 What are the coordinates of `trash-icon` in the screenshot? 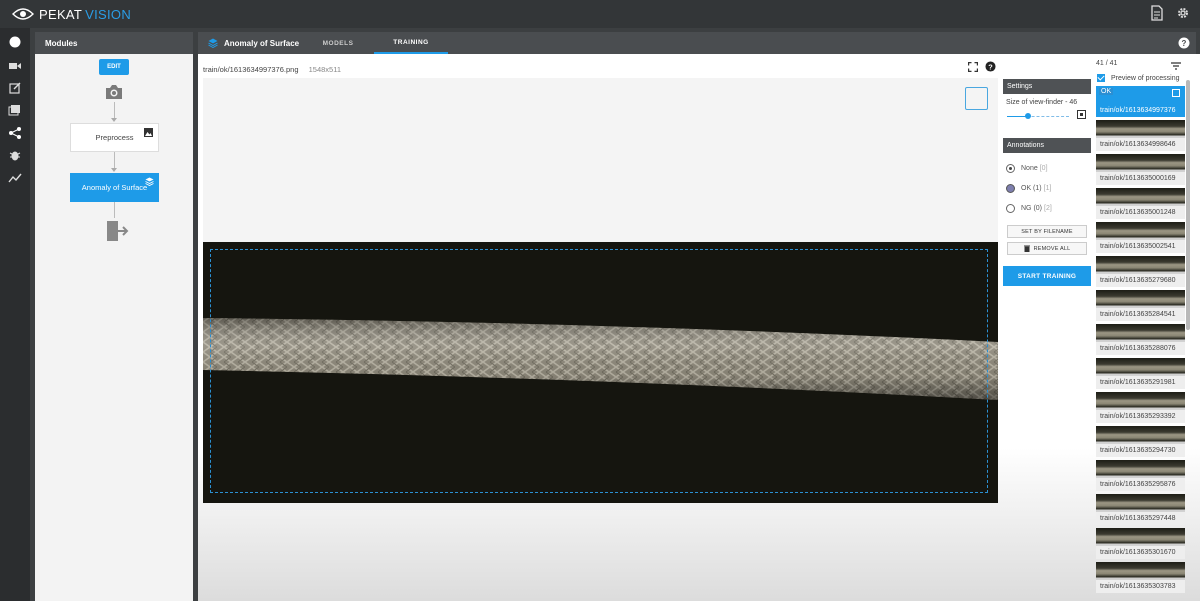 It's located at (1026, 248).